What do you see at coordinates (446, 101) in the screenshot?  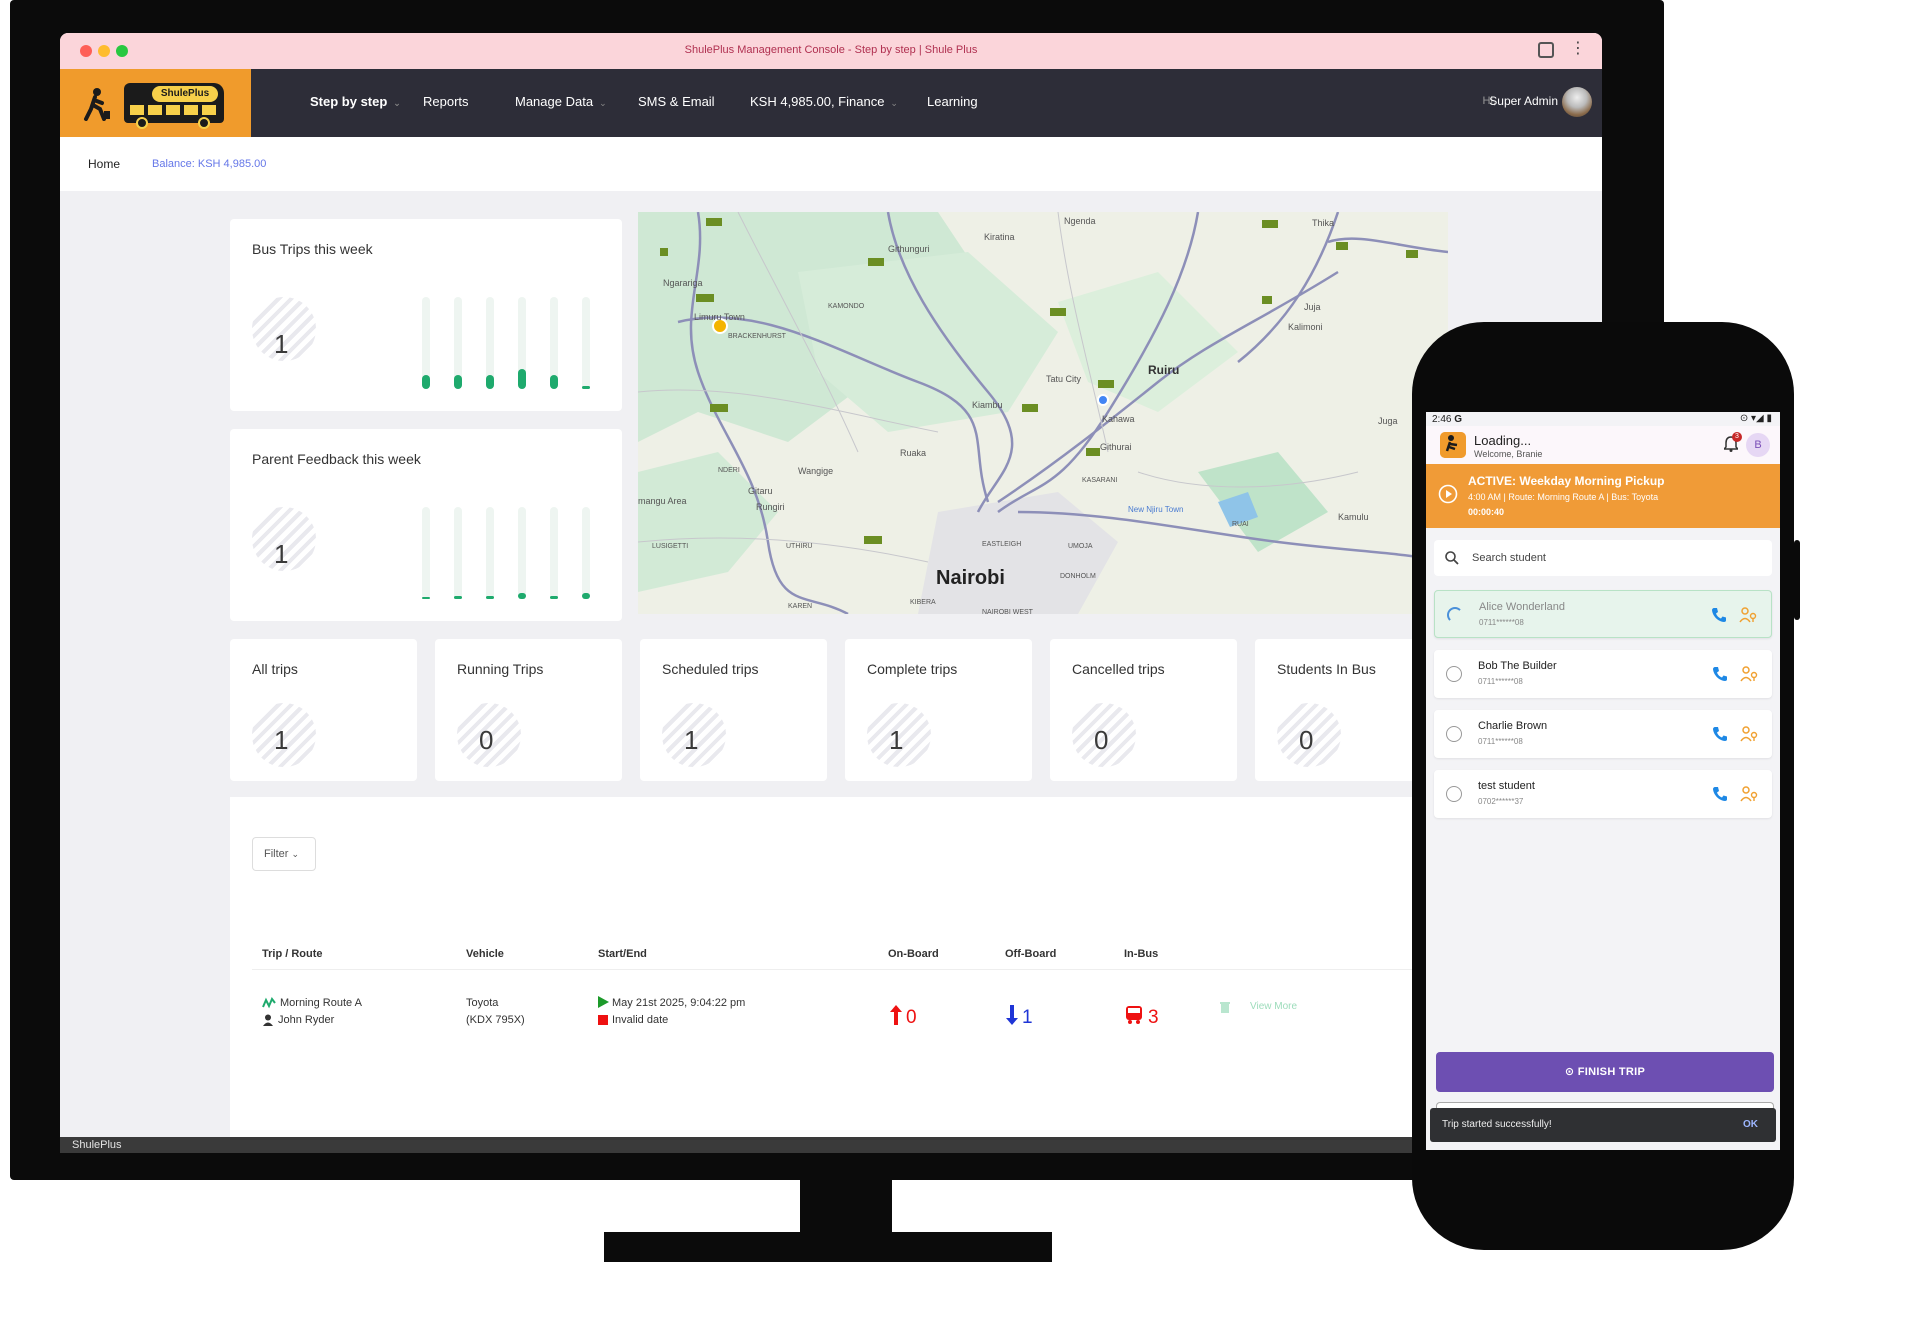 I see `nav-reports: Reports` at bounding box center [446, 101].